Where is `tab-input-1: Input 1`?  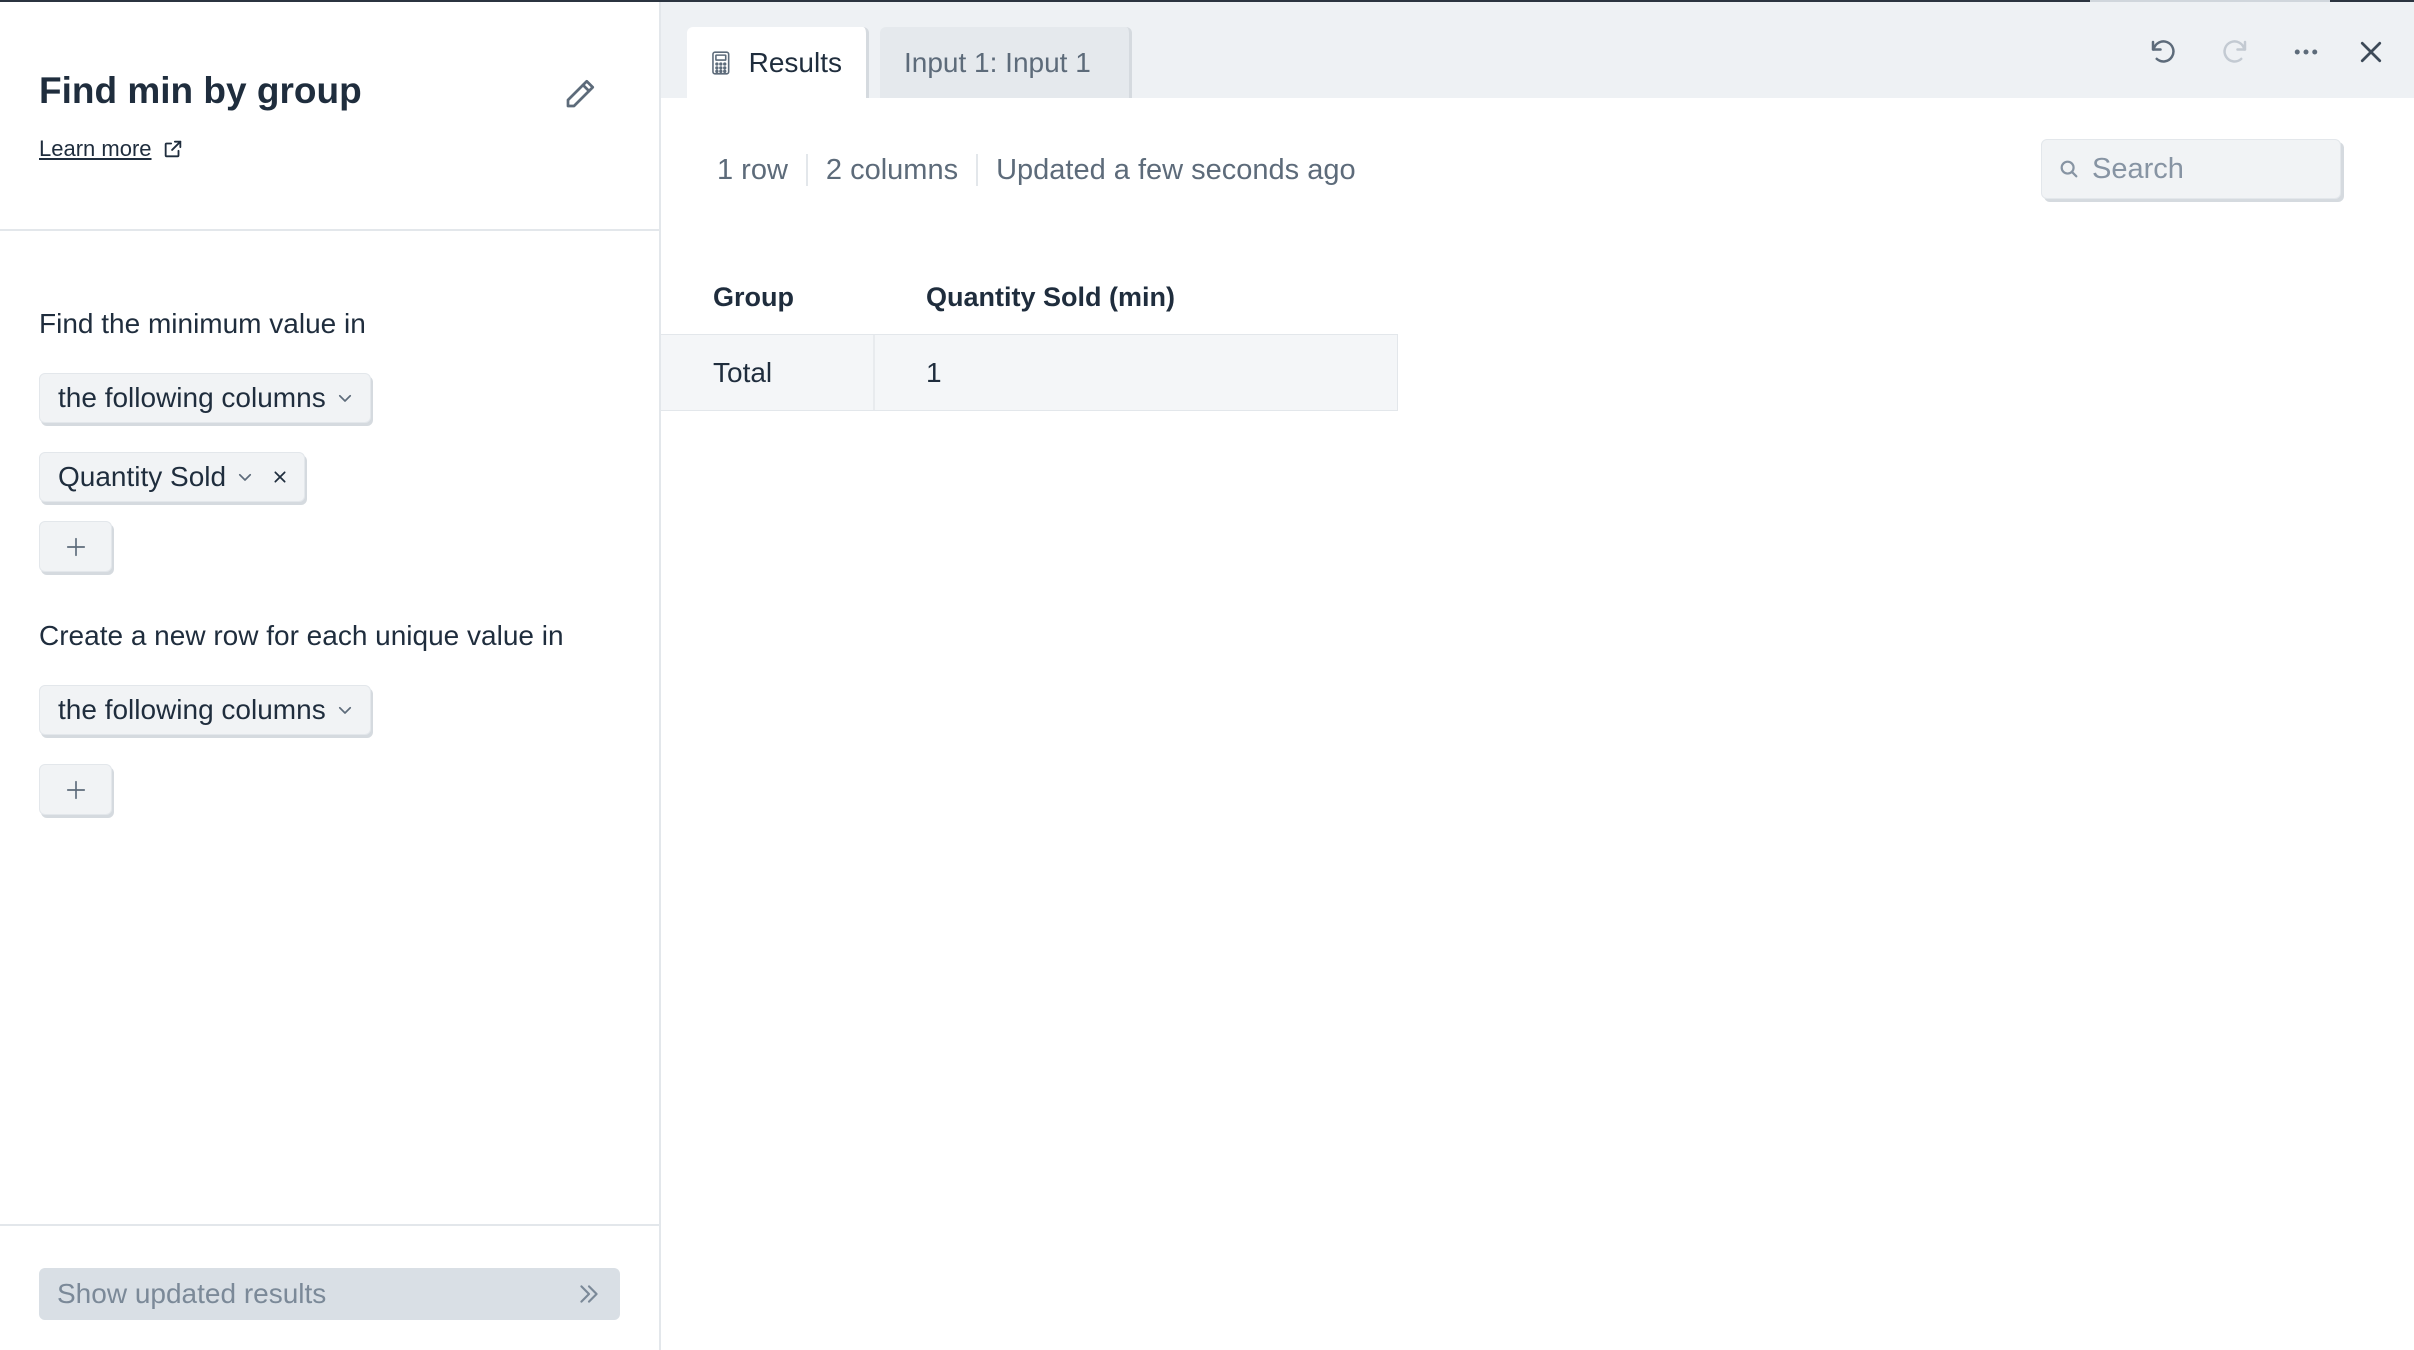
tab-input-1: Input 1 is located at coordinates (1006, 62).